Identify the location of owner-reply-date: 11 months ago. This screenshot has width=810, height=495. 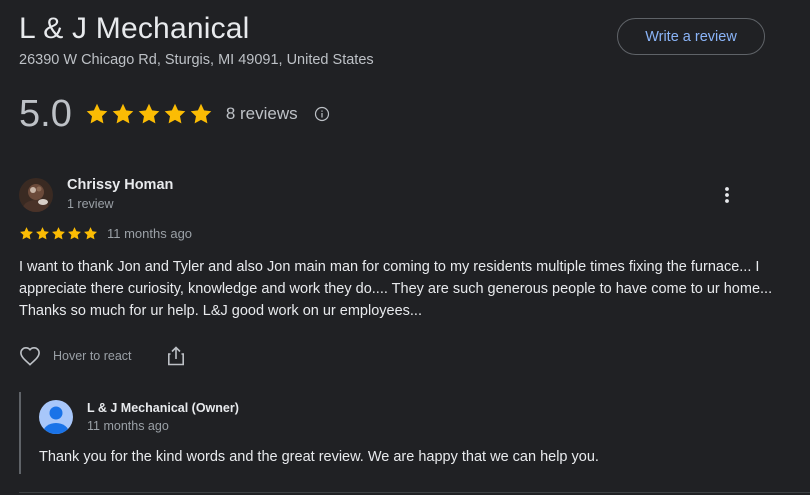
(128, 426).